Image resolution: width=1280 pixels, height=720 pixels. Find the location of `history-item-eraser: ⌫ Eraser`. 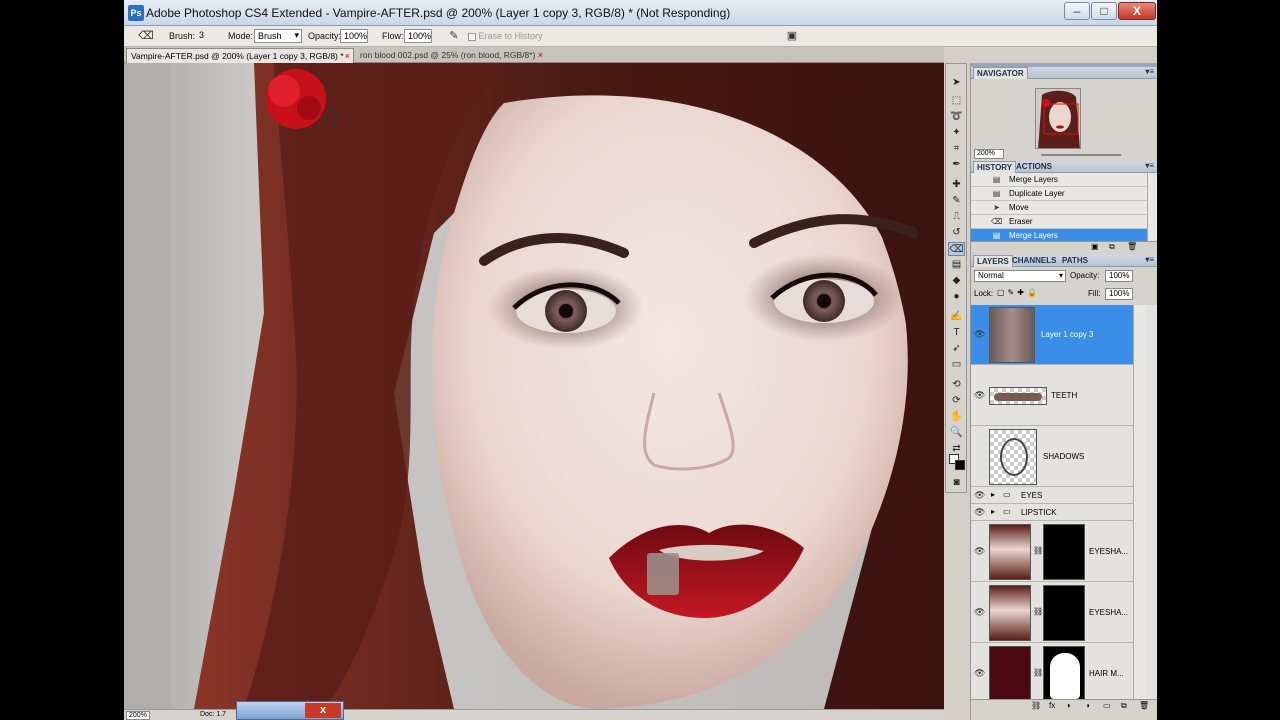

history-item-eraser: ⌫ Eraser is located at coordinates (1059, 222).